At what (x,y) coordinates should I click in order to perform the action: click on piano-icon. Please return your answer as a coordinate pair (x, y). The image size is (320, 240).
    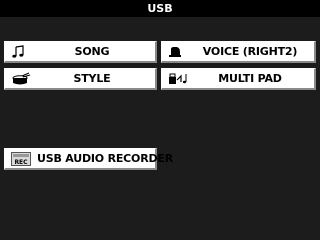
    Looking at the image, I should click on (179, 52).